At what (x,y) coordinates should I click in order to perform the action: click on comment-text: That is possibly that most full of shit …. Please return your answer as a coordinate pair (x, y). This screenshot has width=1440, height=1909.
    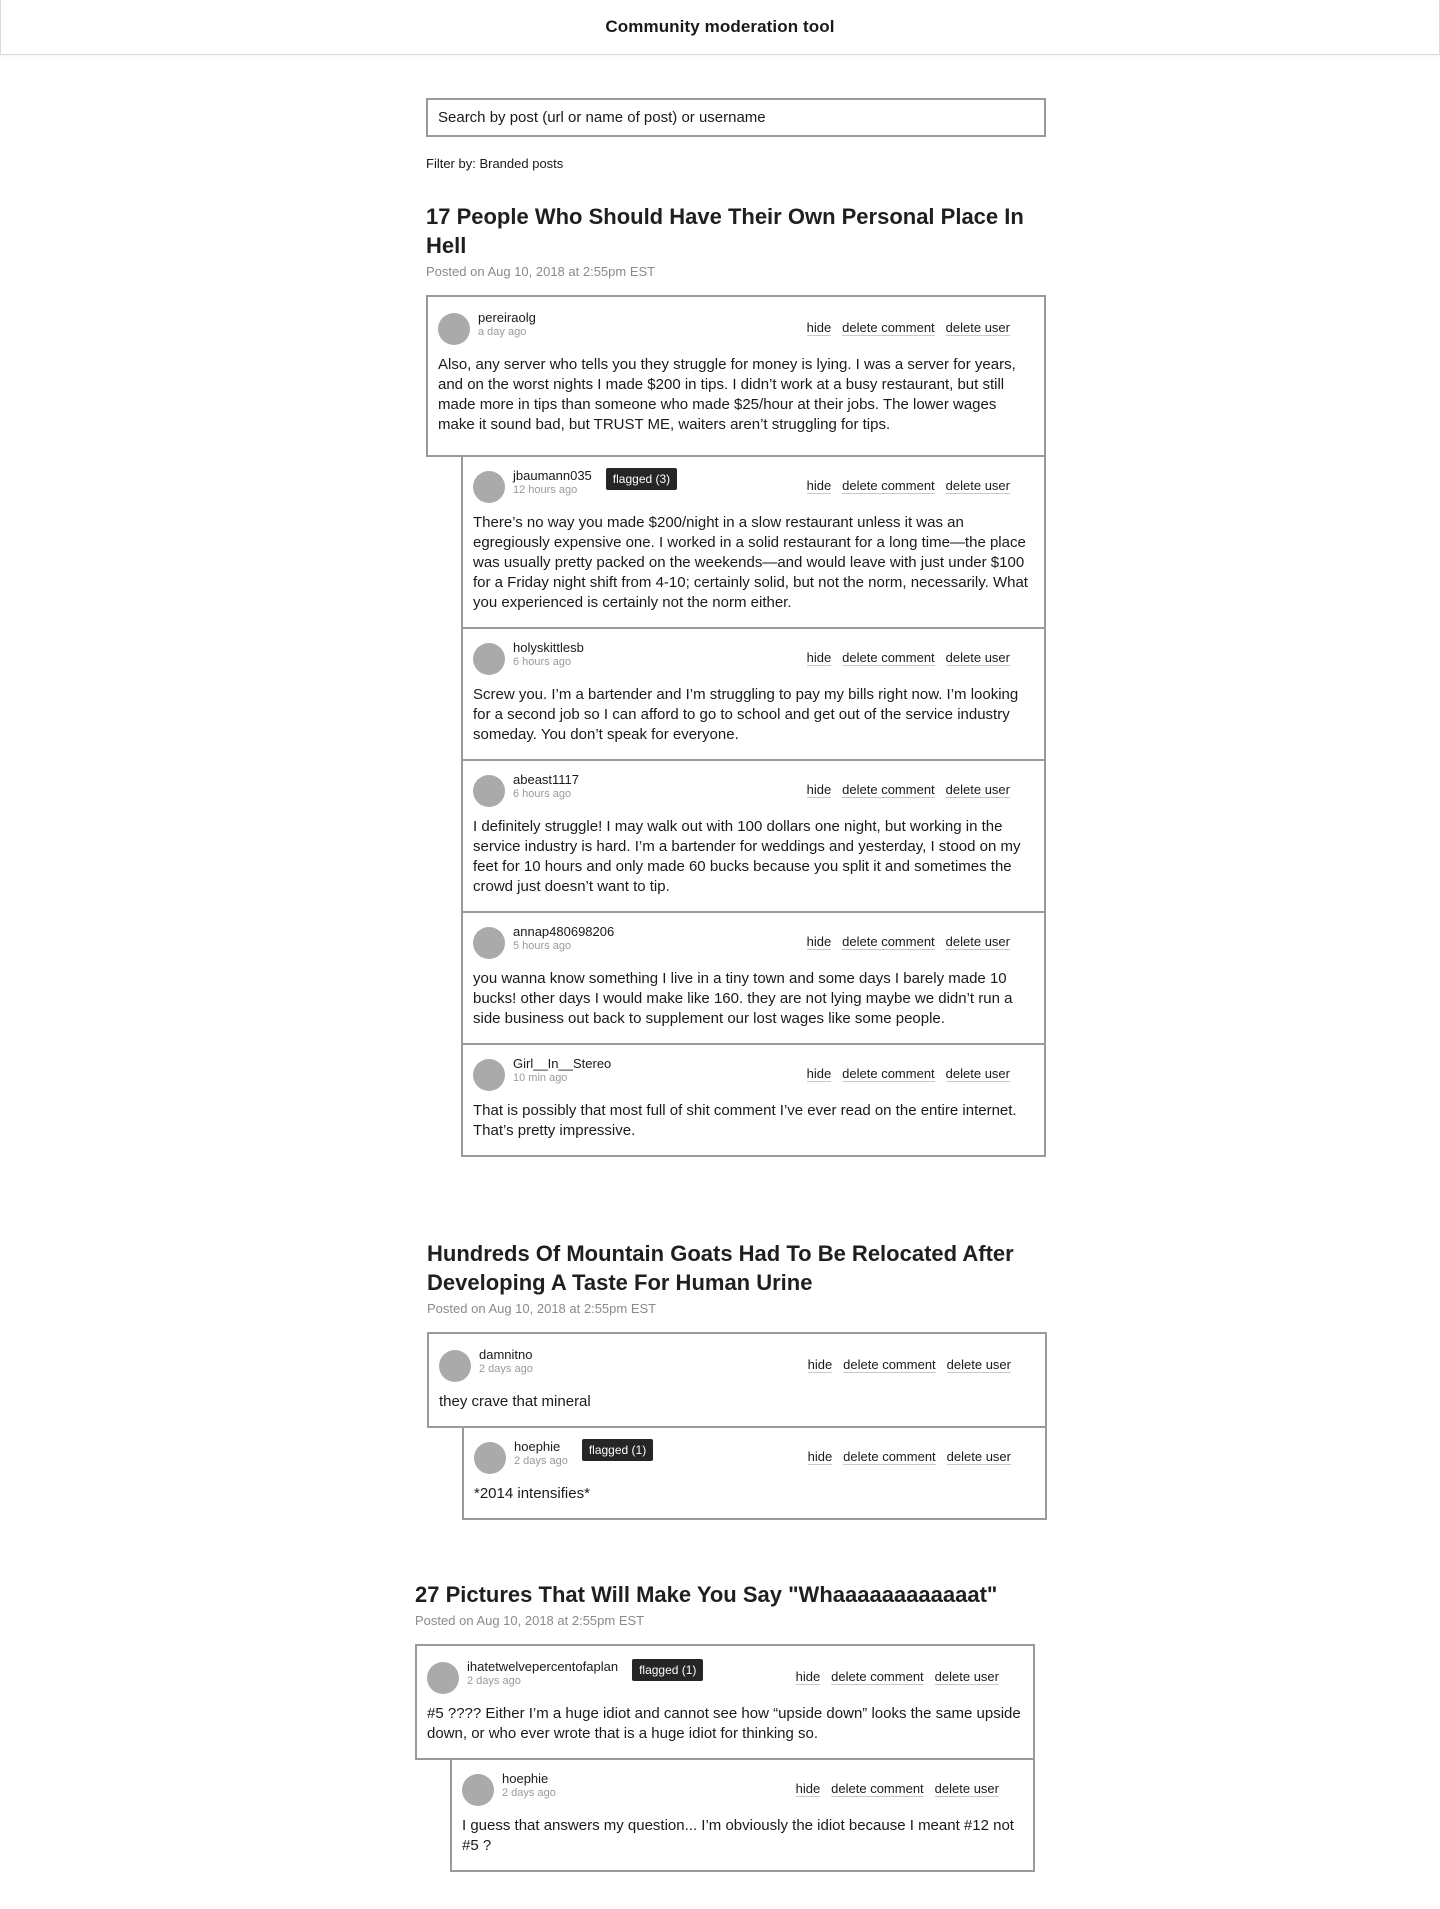
    Looking at the image, I should click on (745, 1120).